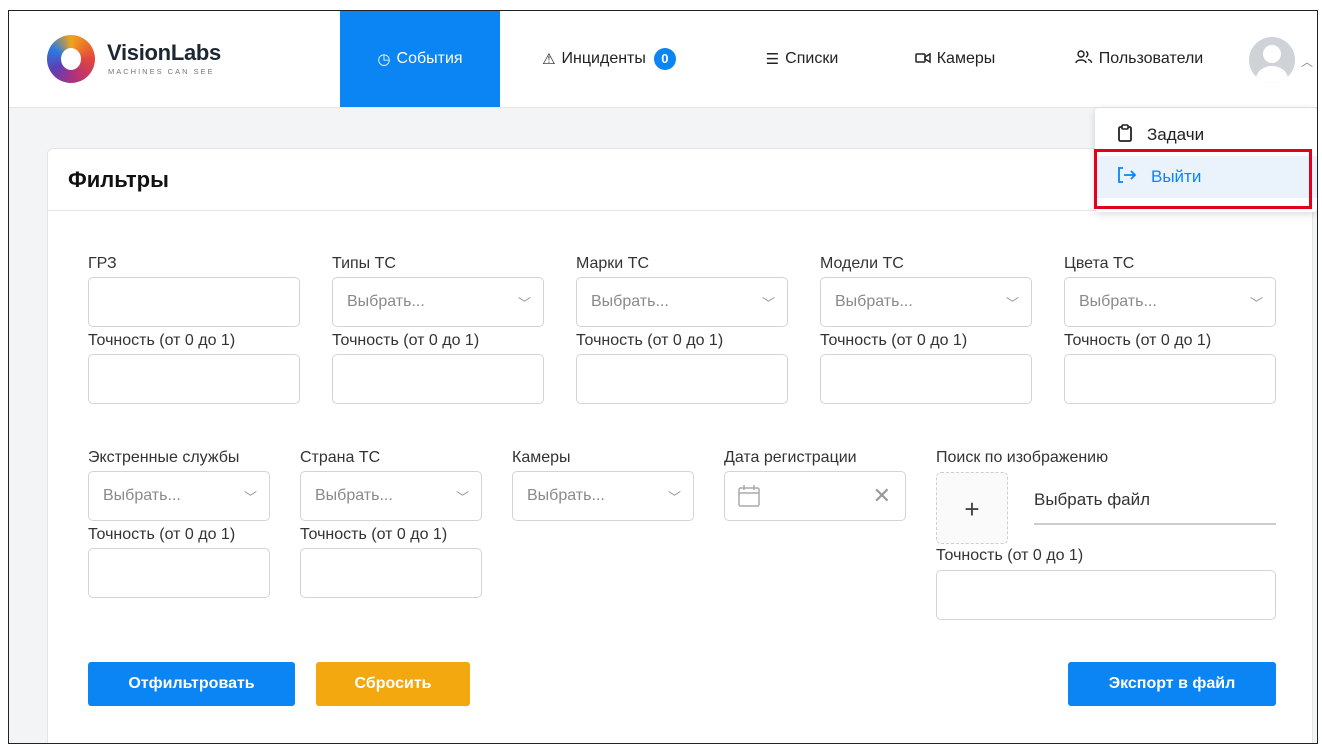 The image size is (1322, 744). I want to click on nav-users: Пользователи, so click(1139, 59).